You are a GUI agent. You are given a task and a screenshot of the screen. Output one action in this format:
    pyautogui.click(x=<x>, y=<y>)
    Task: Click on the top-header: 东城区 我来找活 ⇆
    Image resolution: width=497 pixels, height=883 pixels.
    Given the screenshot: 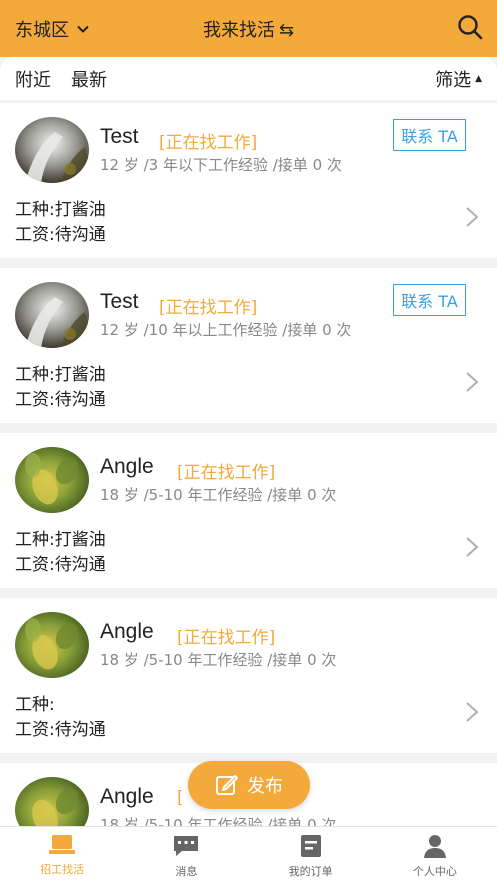 What is the action you would take?
    pyautogui.click(x=248, y=28)
    